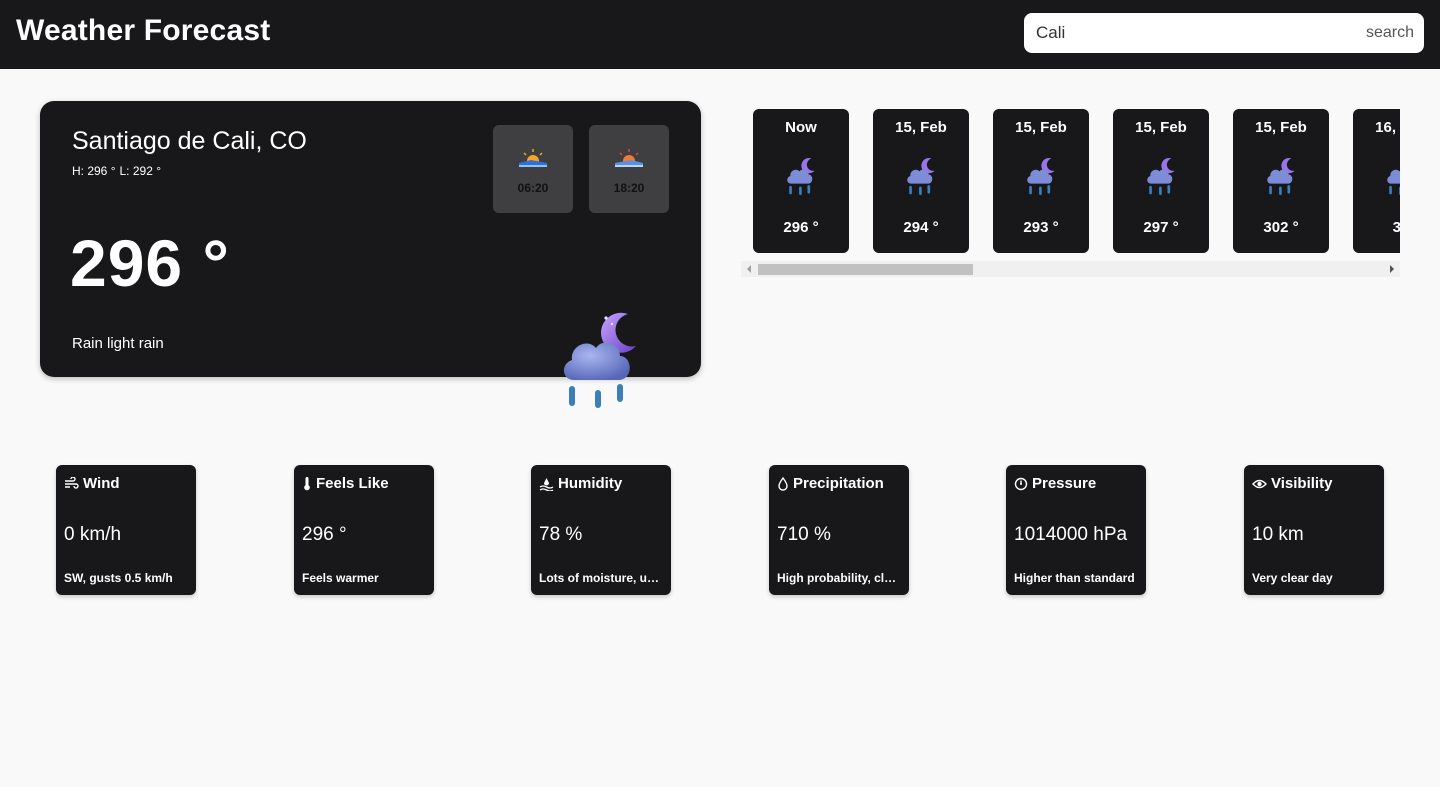 Image resolution: width=1440 pixels, height=787 pixels. I want to click on forecast-day: Now, so click(801, 127).